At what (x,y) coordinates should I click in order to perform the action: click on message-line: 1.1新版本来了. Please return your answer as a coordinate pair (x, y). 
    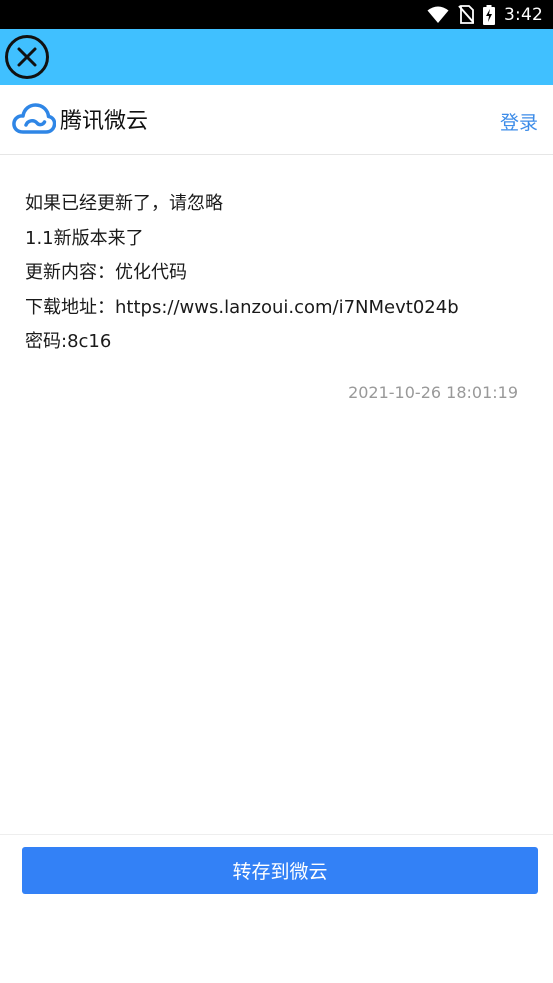
    Looking at the image, I should click on (84, 238).